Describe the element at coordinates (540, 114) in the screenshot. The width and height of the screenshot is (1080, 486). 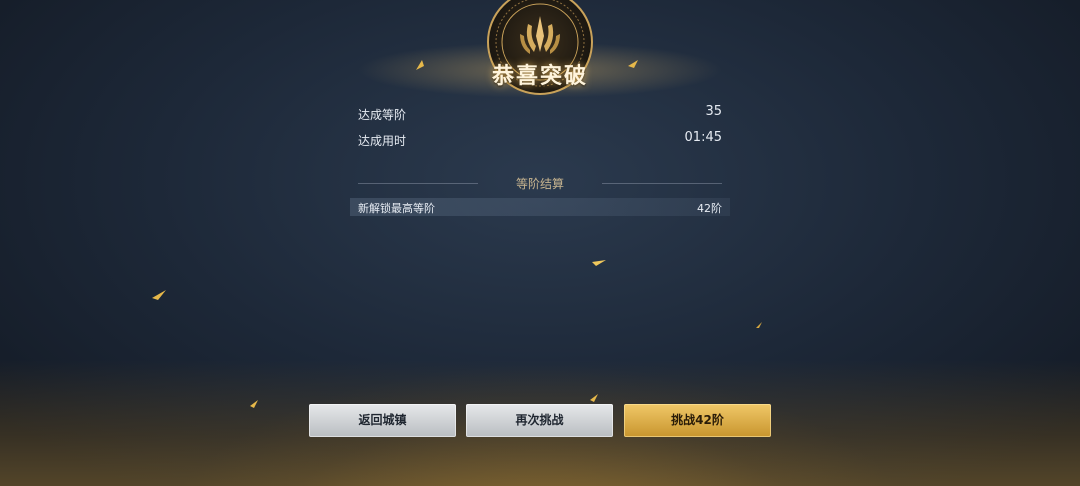
I see `stat-row-rank: 达成等阶 35` at that location.